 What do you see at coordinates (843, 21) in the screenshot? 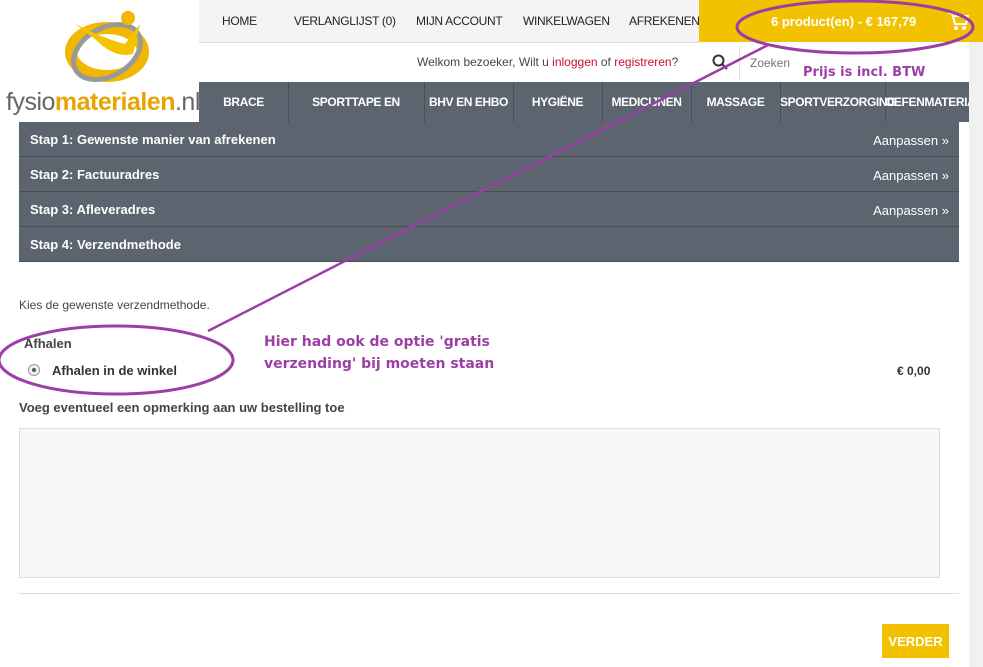
I see `cart-summary: 6 product(en) - € 167,79` at bounding box center [843, 21].